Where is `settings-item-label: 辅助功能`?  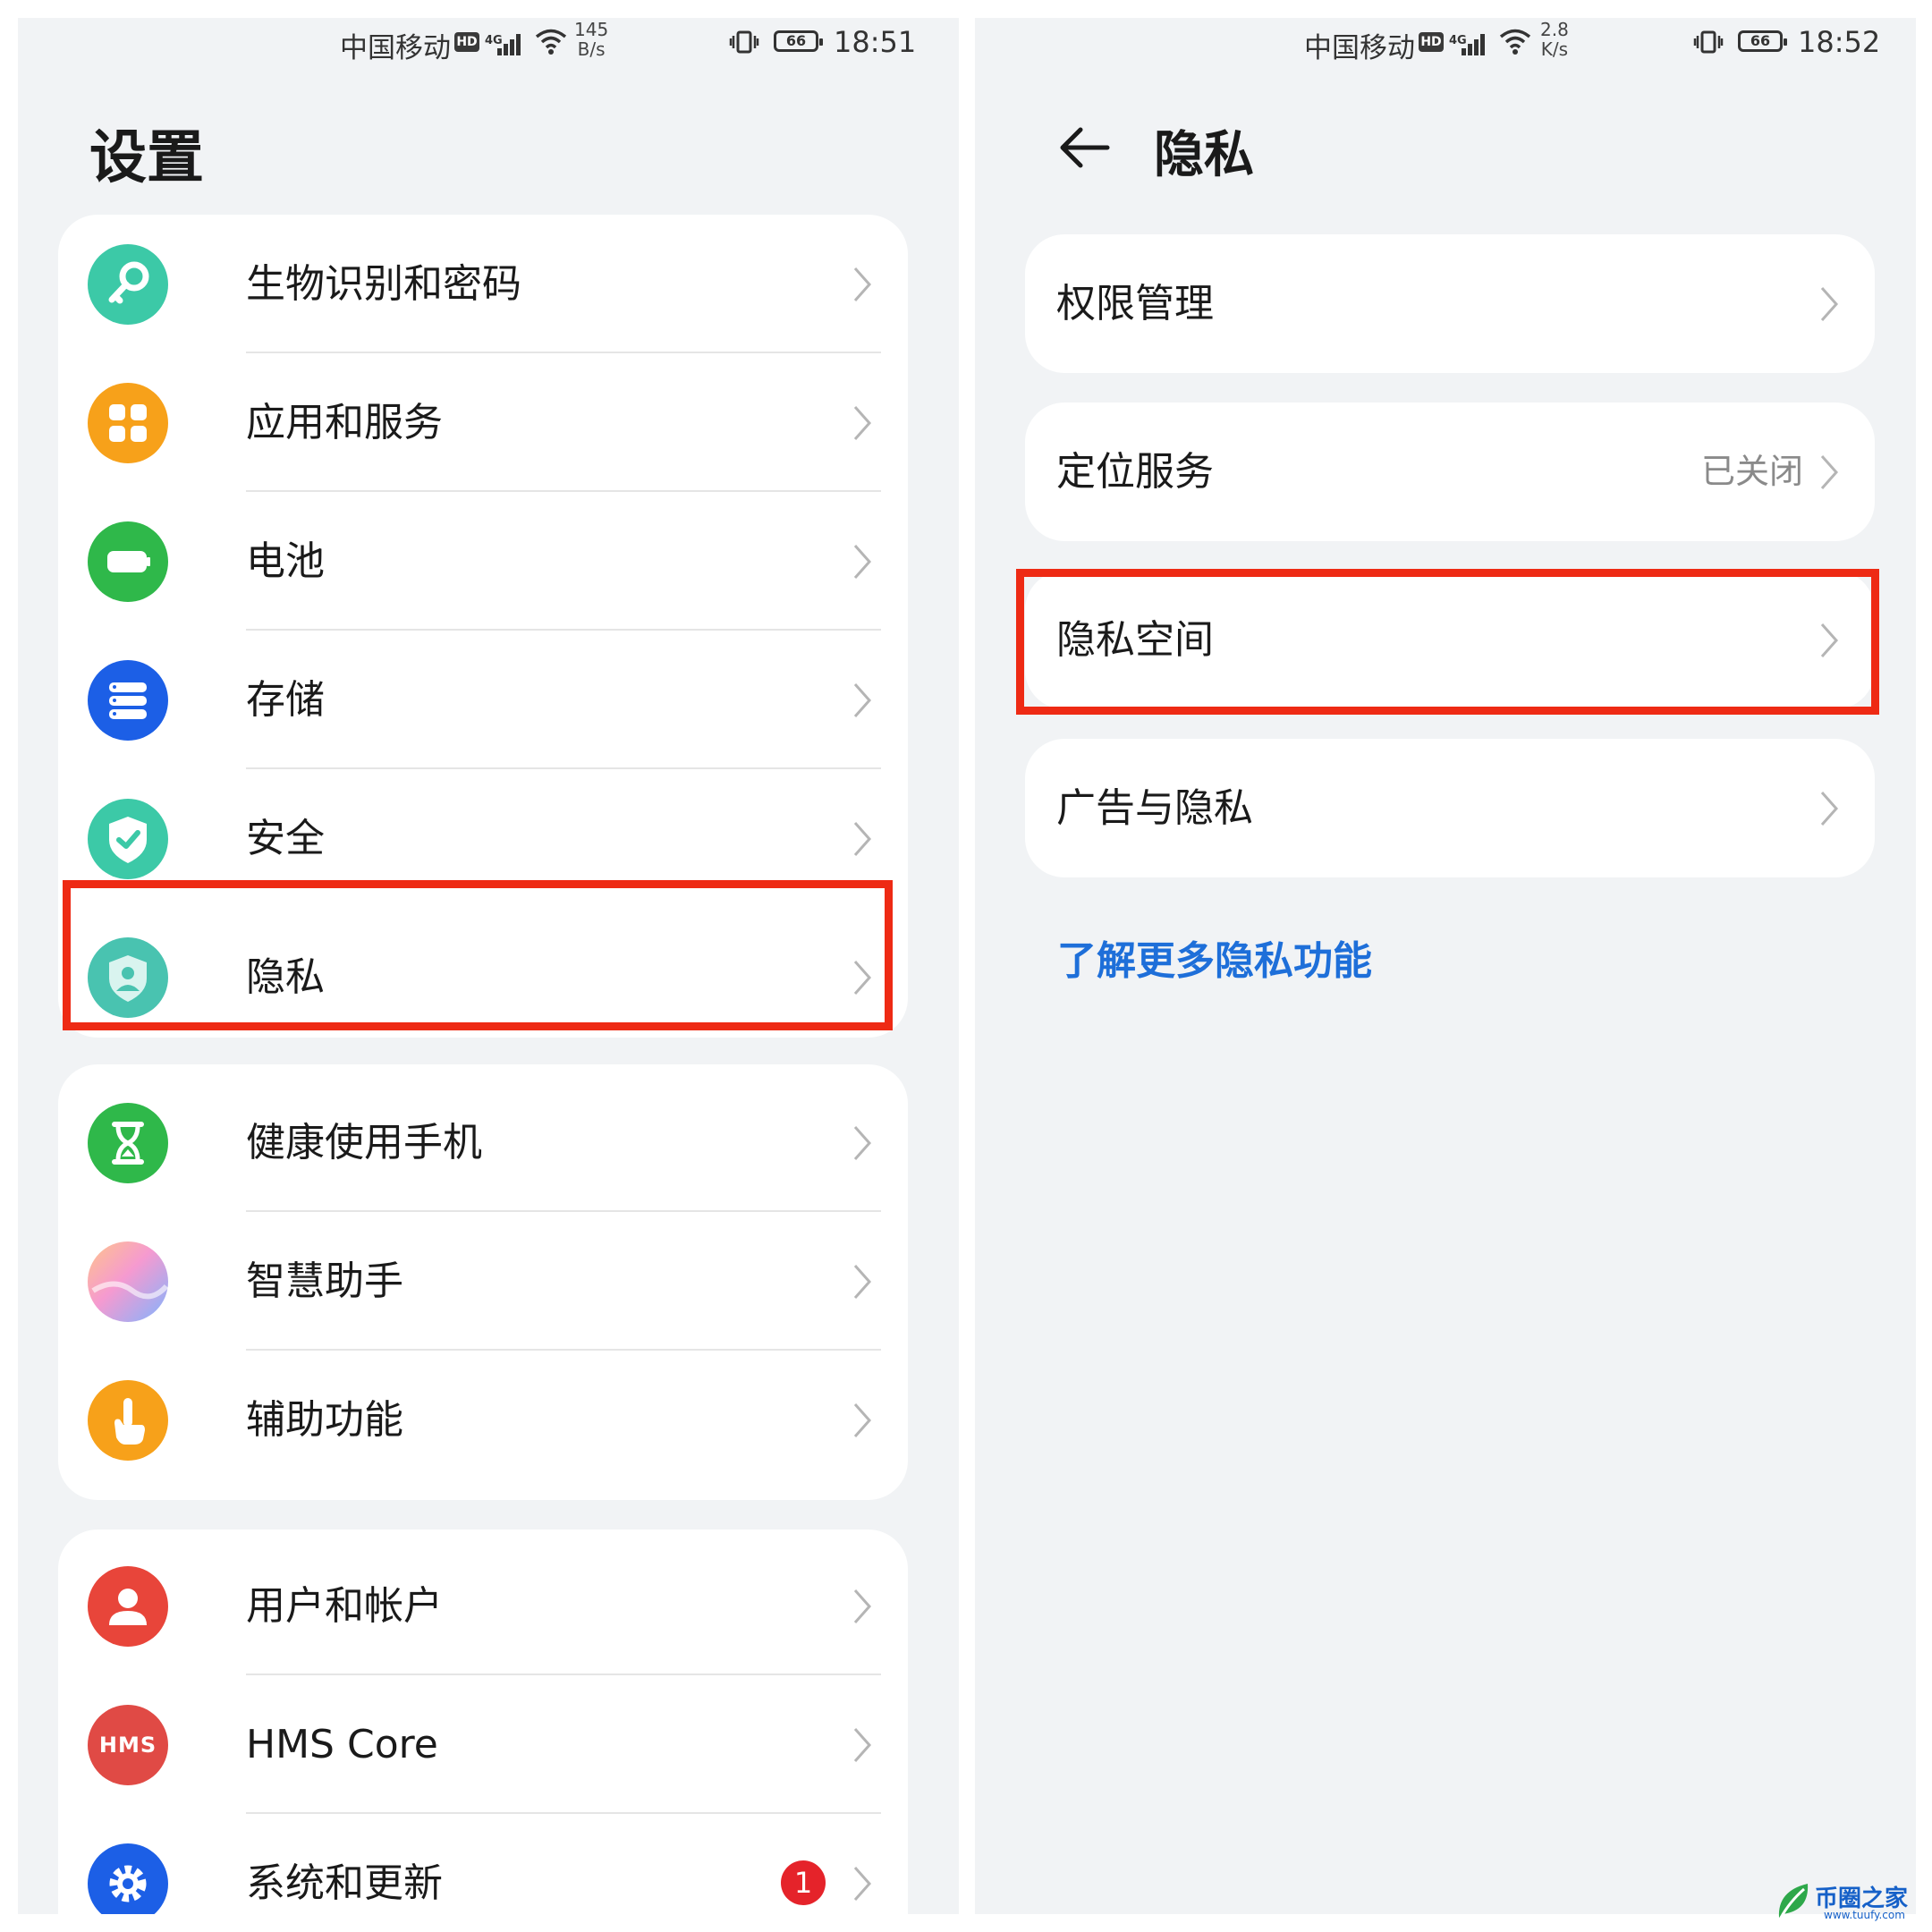 settings-item-label: 辅助功能 is located at coordinates (324, 1420).